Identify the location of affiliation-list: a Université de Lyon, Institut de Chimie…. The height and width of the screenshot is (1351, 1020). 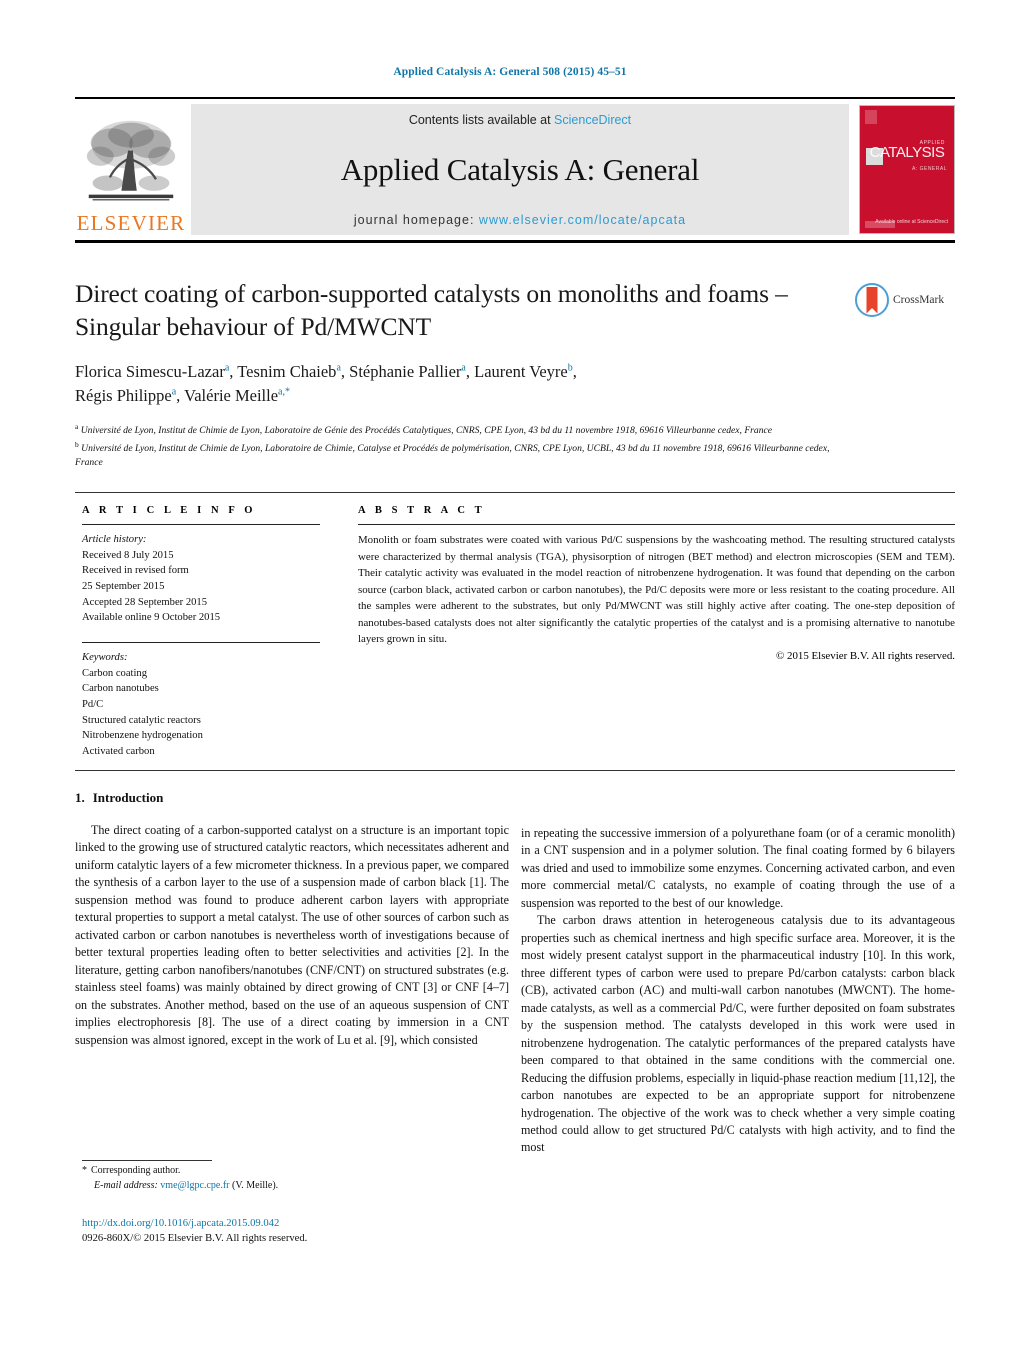
(455, 446).